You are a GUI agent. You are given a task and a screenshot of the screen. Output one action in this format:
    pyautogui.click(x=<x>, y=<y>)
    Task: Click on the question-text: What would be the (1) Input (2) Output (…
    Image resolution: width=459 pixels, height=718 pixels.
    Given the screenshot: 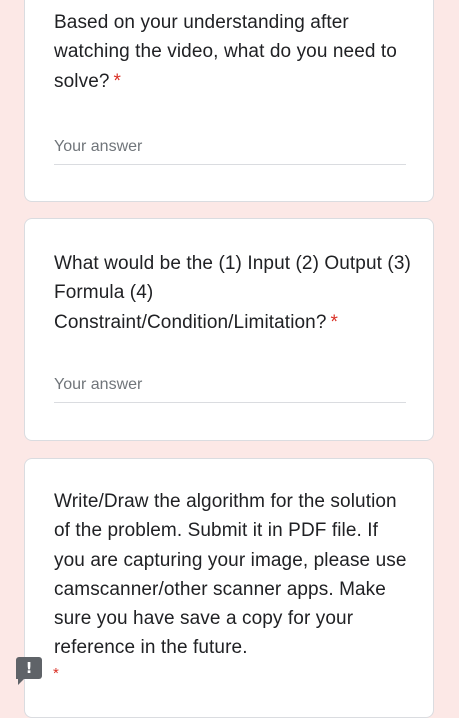 What is the action you would take?
    pyautogui.click(x=232, y=293)
    